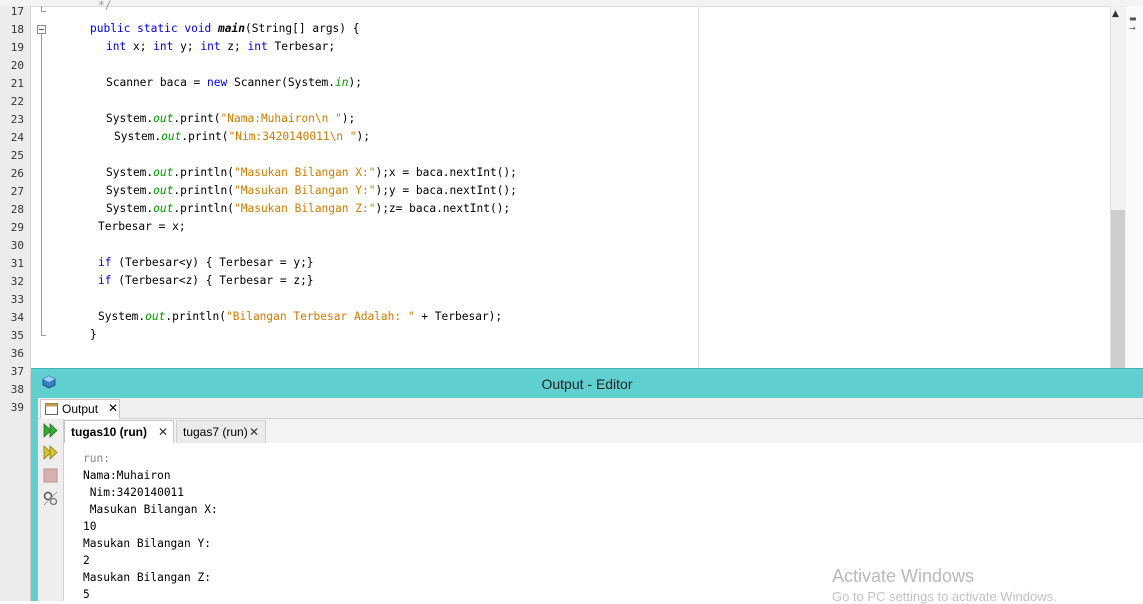 The height and width of the screenshot is (604, 1143). What do you see at coordinates (150, 509) in the screenshot?
I see `console-line: Masukan Bilangan X:` at bounding box center [150, 509].